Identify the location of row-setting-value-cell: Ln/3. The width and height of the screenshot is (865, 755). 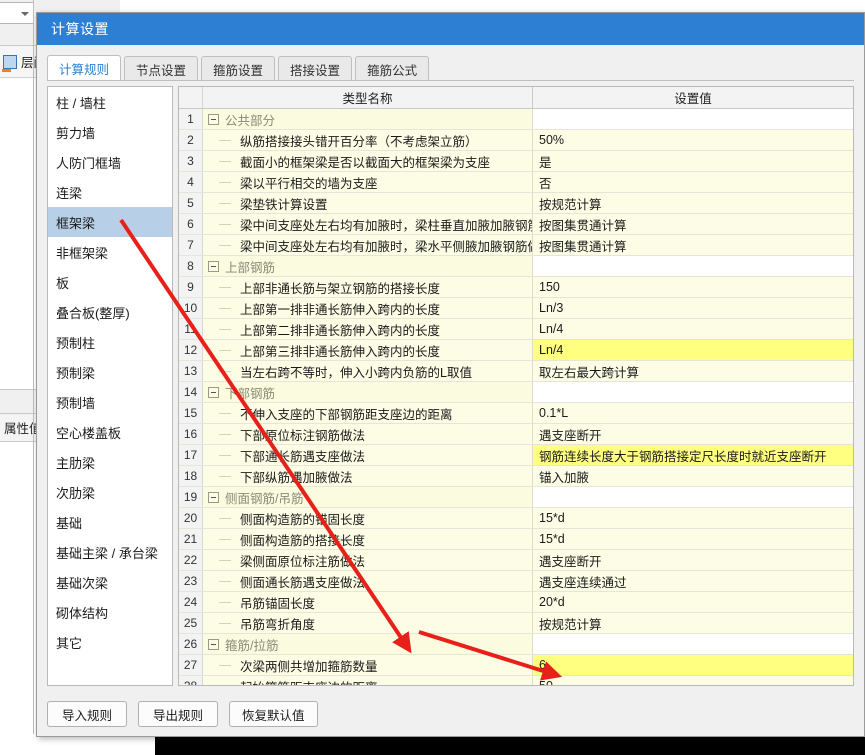
(693, 308).